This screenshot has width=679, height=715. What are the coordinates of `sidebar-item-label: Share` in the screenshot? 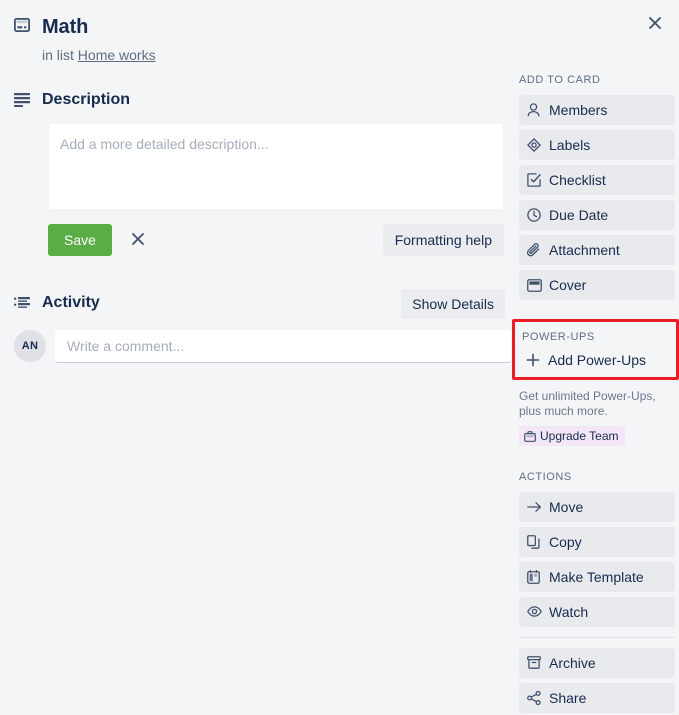 It's located at (568, 697).